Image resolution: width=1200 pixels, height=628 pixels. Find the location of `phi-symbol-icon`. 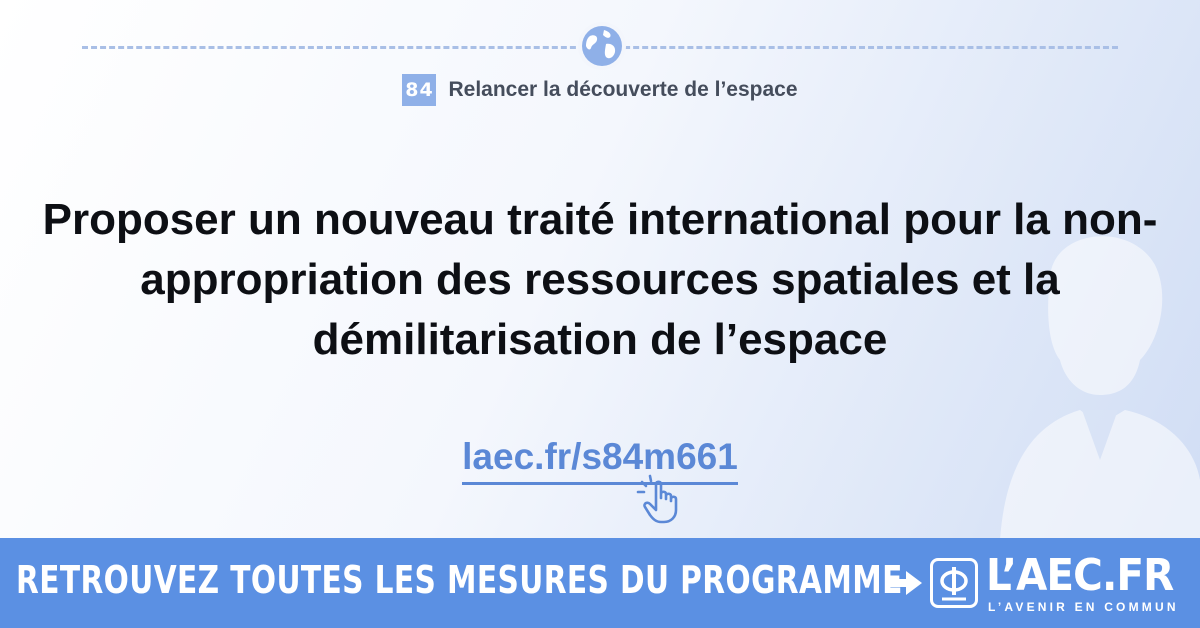

phi-symbol-icon is located at coordinates (954, 584).